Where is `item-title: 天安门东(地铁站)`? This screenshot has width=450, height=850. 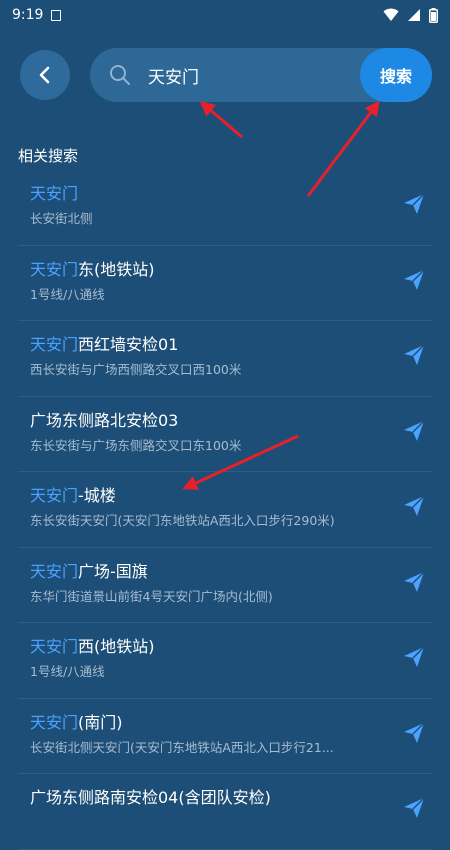
item-title: 天安门东(地铁站) is located at coordinates (92, 268).